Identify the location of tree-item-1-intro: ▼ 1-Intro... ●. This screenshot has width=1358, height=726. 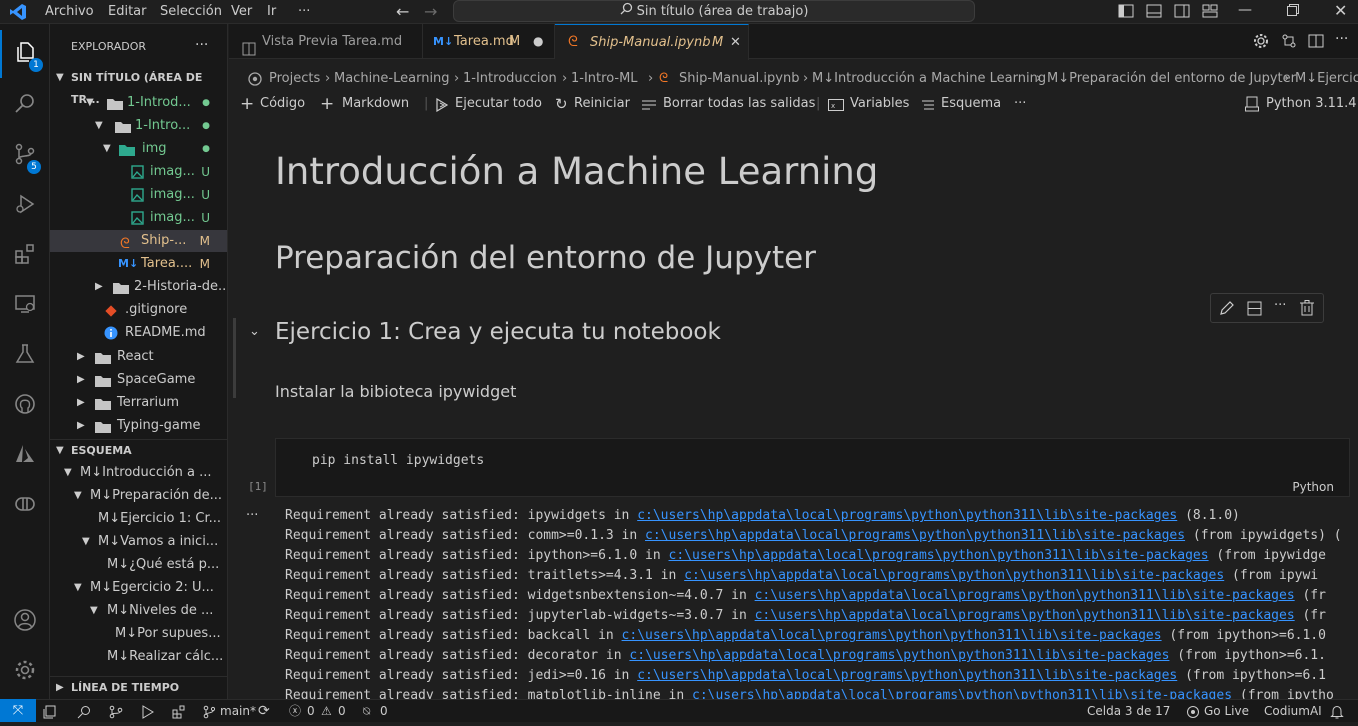
(138, 126).